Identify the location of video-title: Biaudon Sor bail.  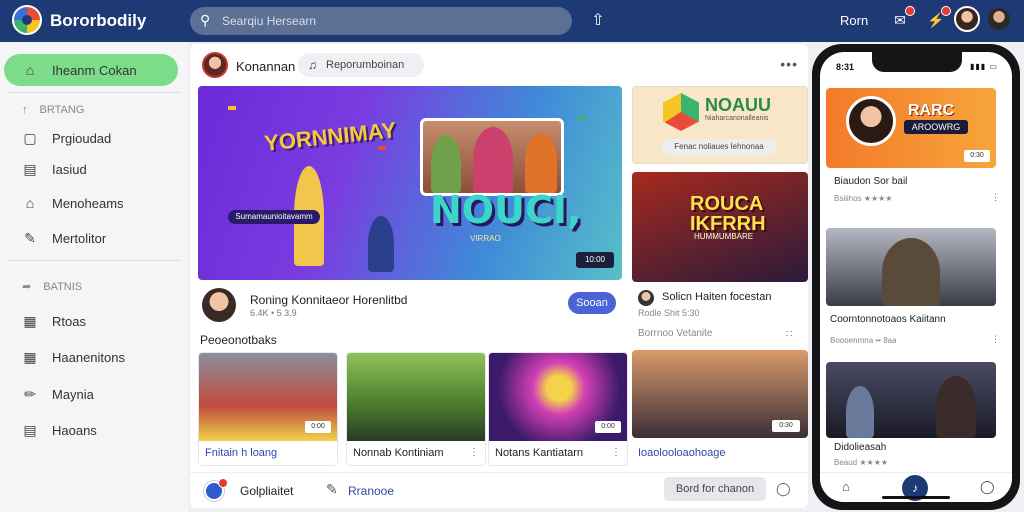
(870, 181).